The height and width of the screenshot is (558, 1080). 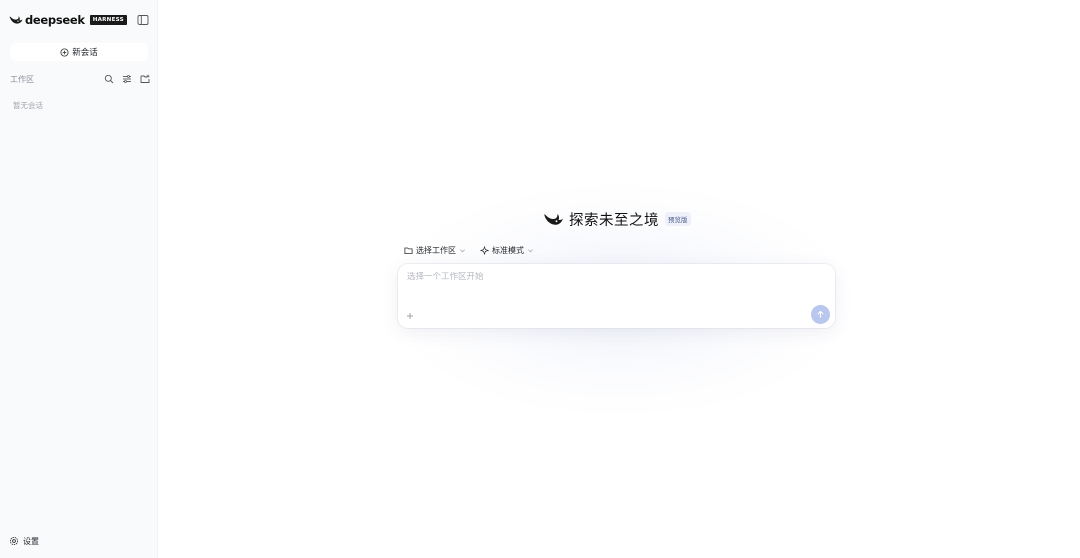 I want to click on brand: deepseek HARNESS, so click(x=79, y=20).